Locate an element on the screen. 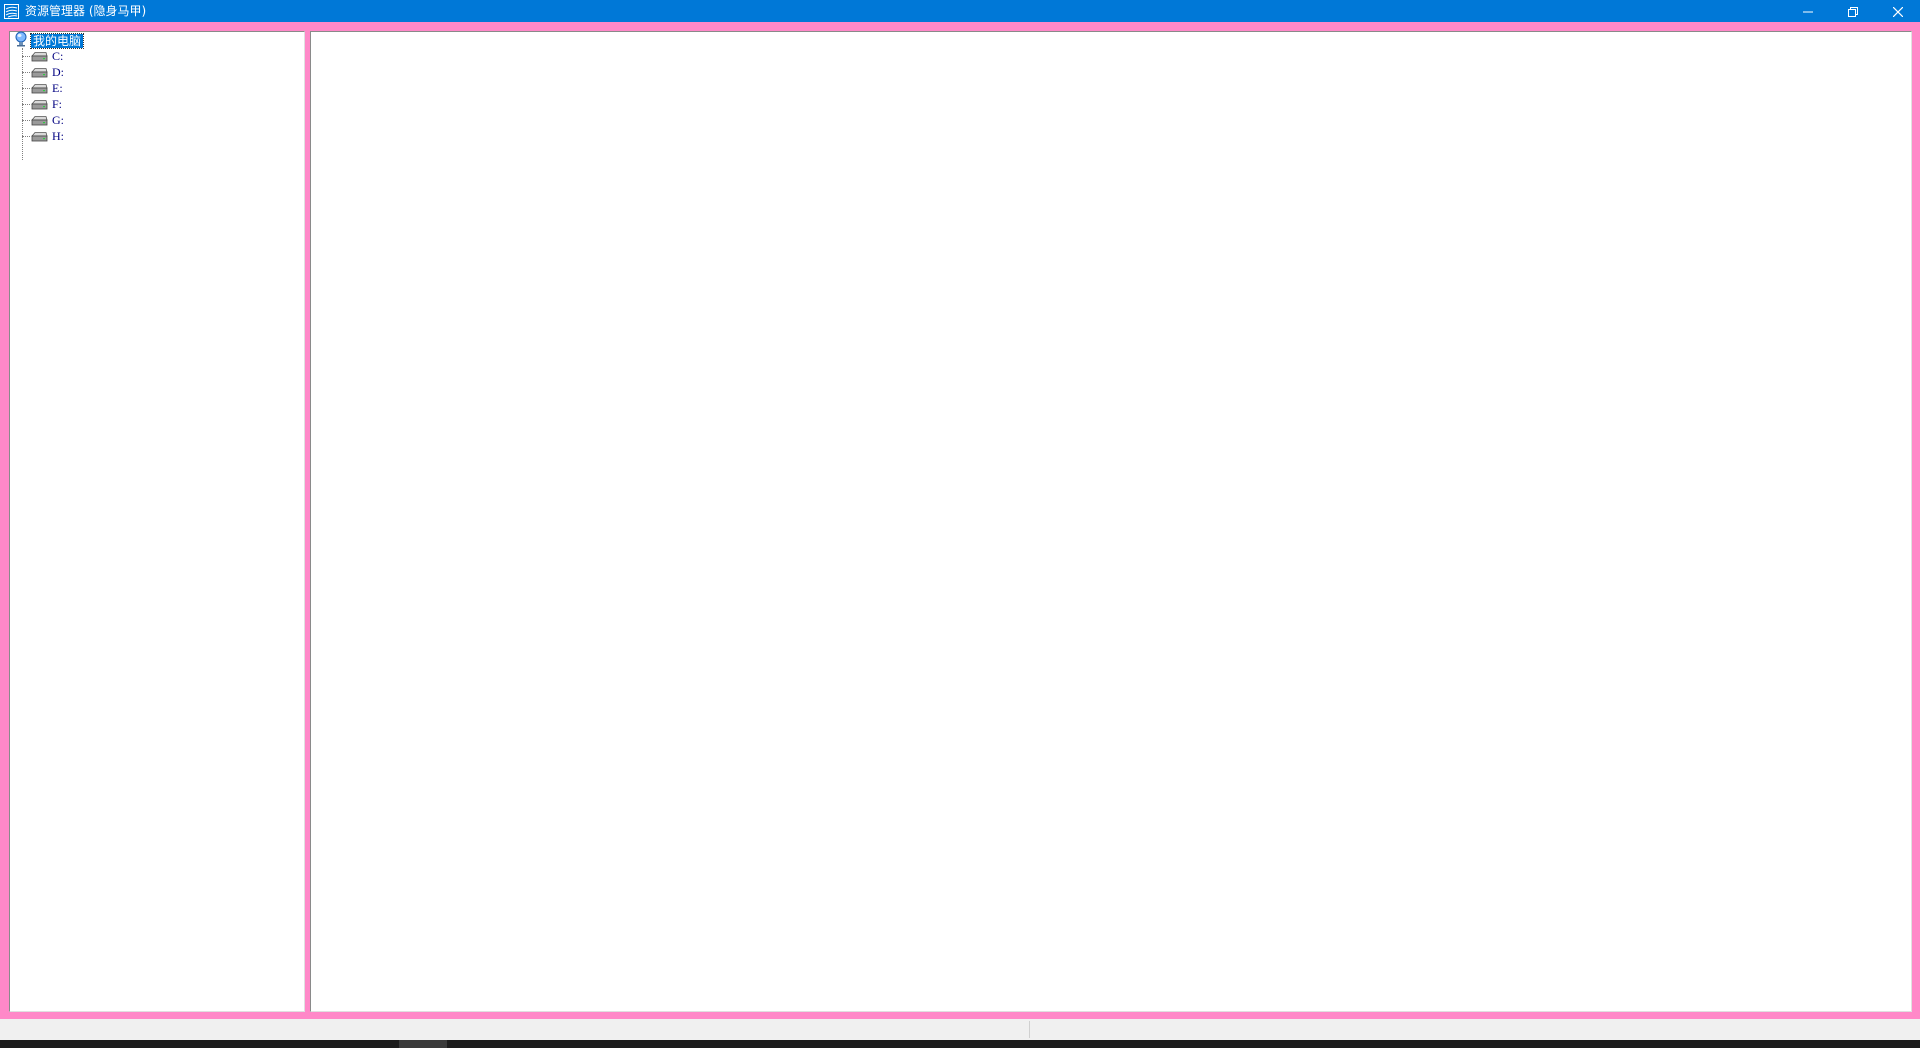  drive-label: E: is located at coordinates (57, 88).